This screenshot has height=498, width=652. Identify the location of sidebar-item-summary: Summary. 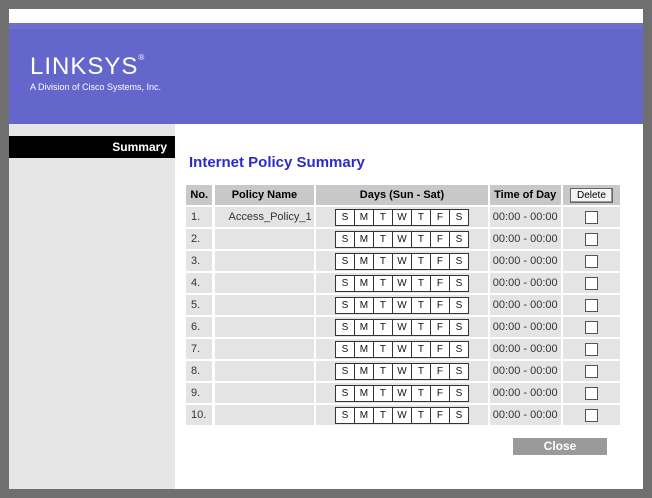
(92, 147).